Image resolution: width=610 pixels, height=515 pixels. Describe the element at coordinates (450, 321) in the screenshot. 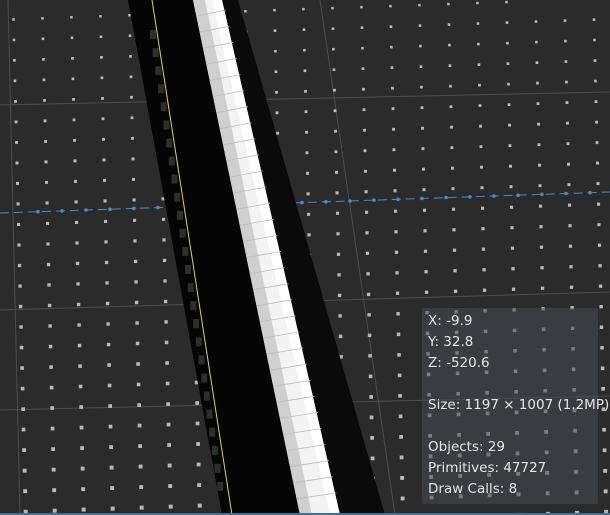

I see `x-coordinate: X: -9.9` at that location.